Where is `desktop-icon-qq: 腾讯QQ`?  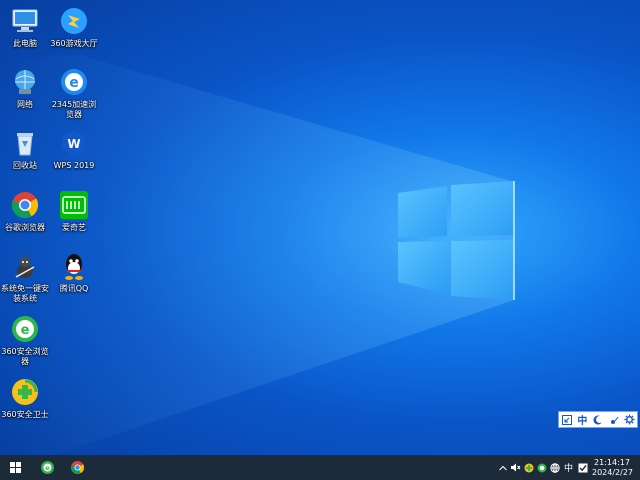 desktop-icon-qq: 腾讯QQ is located at coordinates (74, 272).